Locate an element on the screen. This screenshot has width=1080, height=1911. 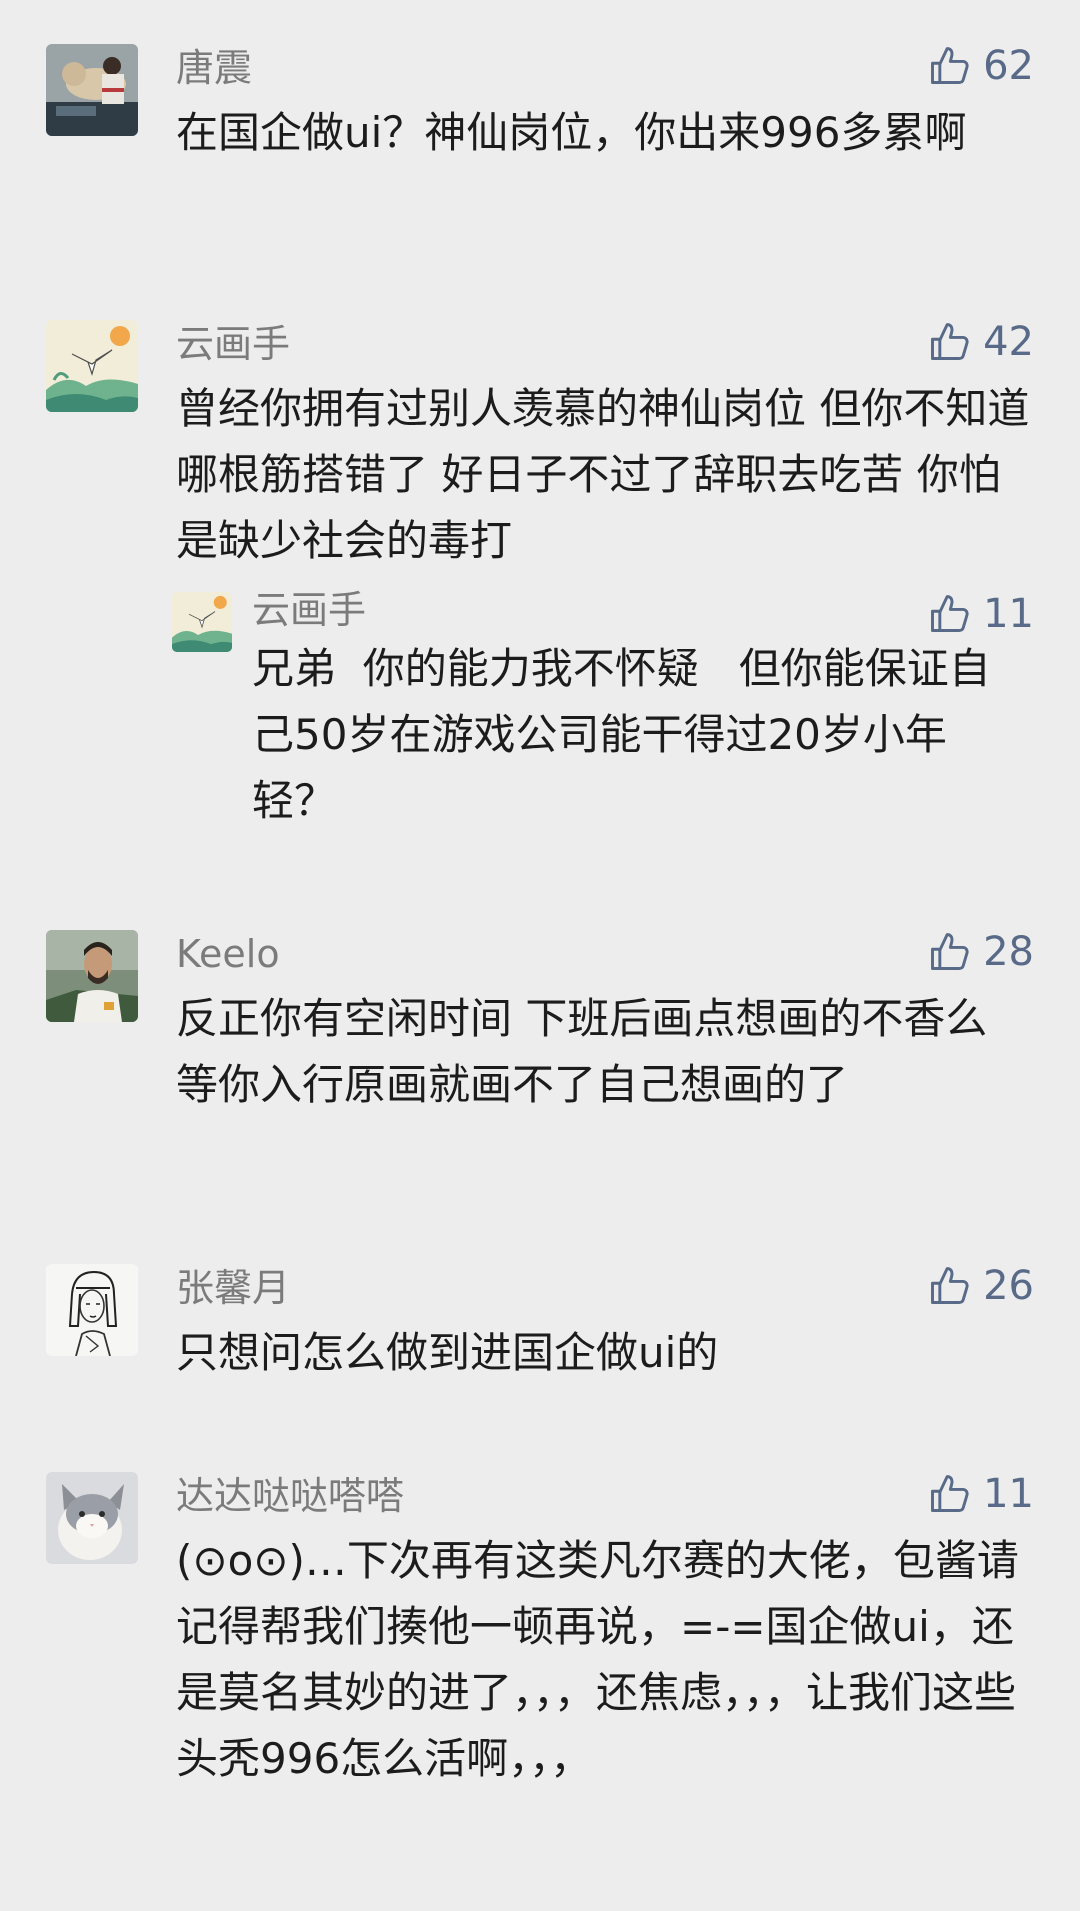
comment-author: 张馨月 is located at coordinates (233, 1288).